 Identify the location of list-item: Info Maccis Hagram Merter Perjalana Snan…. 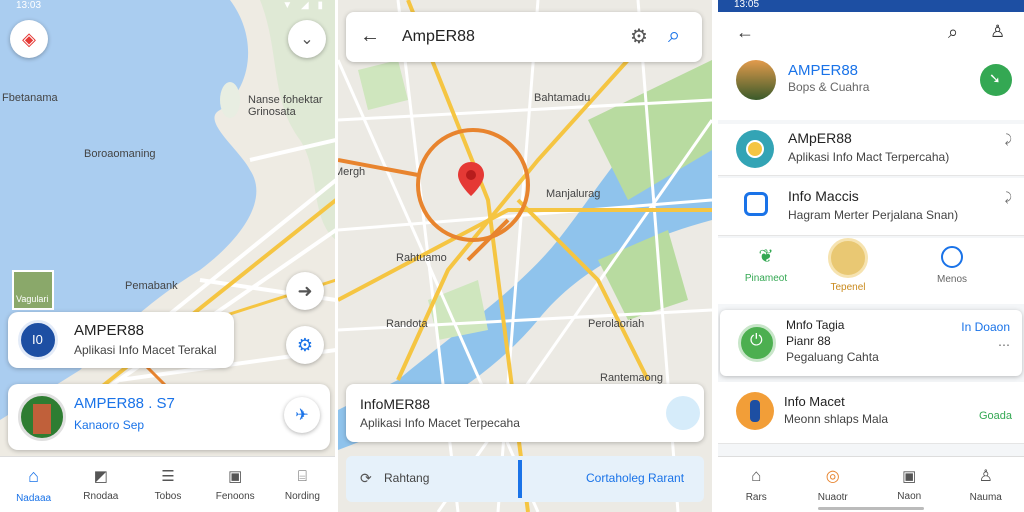
(871, 207).